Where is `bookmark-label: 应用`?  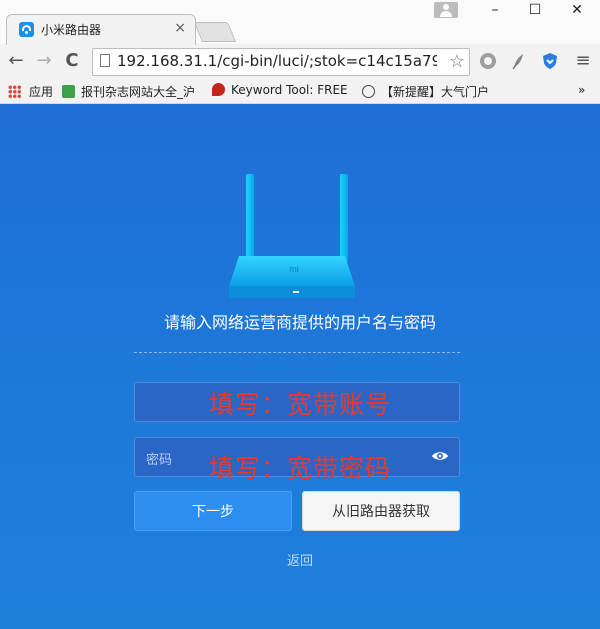 bookmark-label: 应用 is located at coordinates (41, 92).